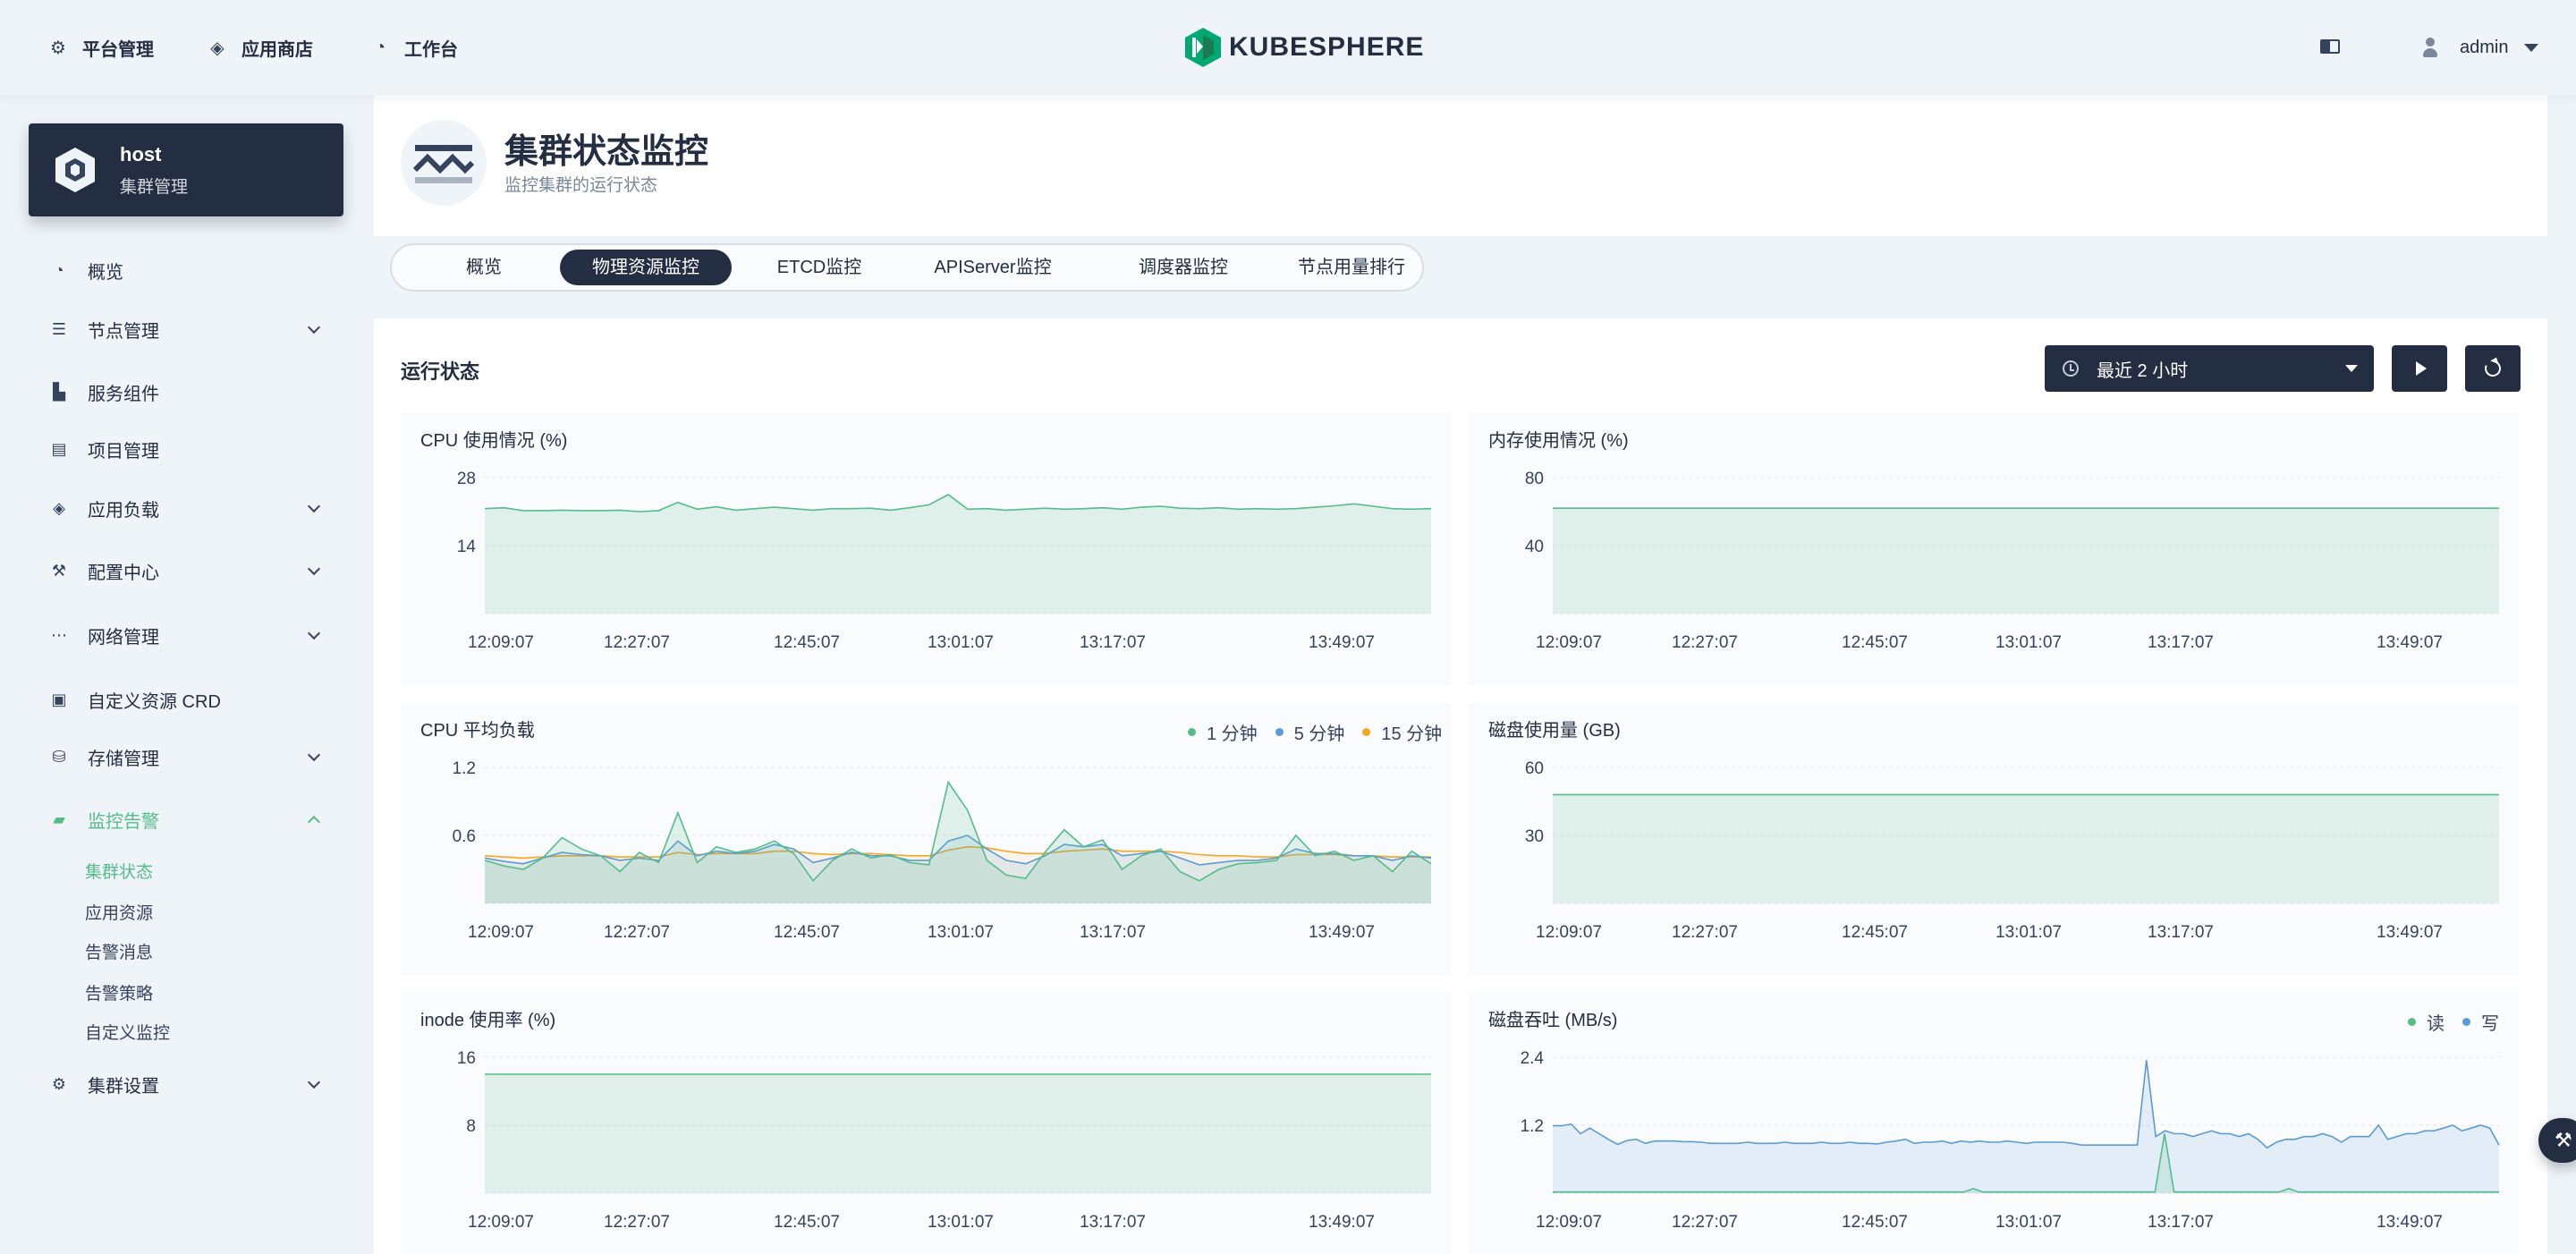  Describe the element at coordinates (75, 170) in the screenshot. I see `cluster-hexagon-icon` at that location.